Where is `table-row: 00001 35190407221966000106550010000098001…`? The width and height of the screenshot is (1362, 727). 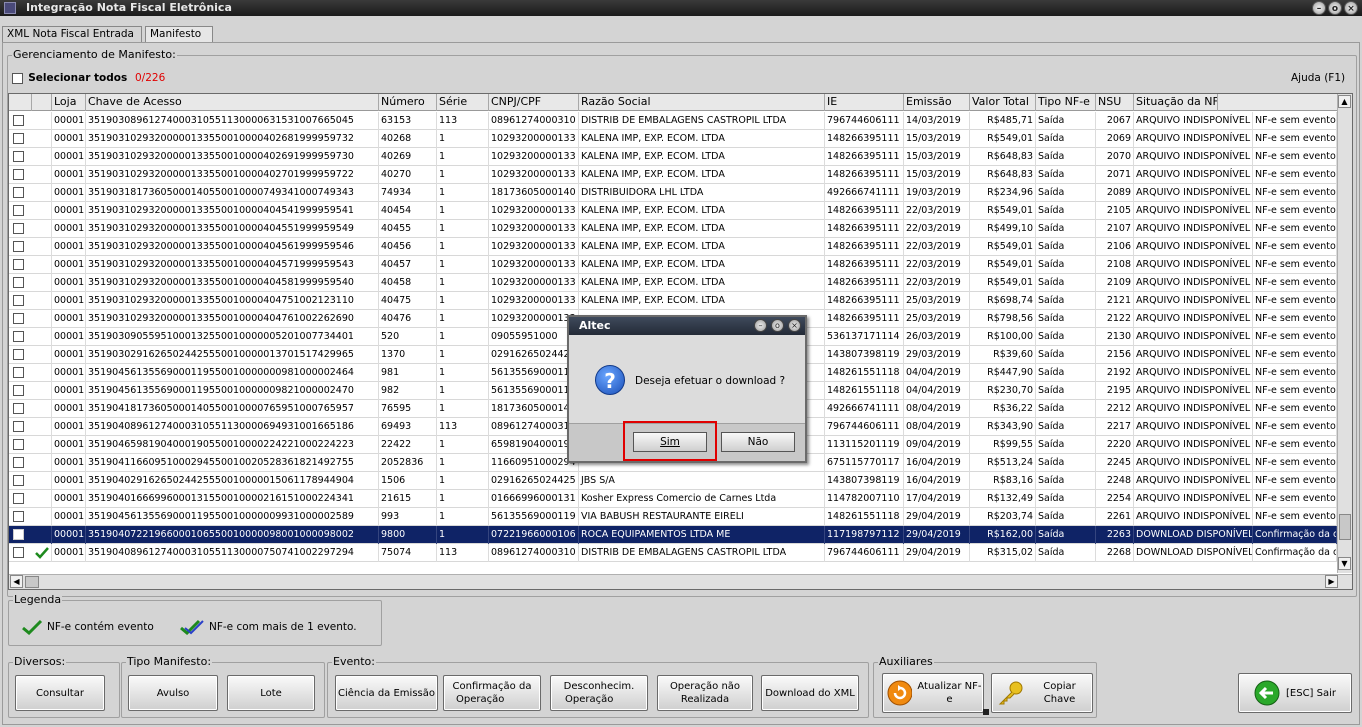 table-row: 00001 35190407221966000106550010000098001… is located at coordinates (673, 535).